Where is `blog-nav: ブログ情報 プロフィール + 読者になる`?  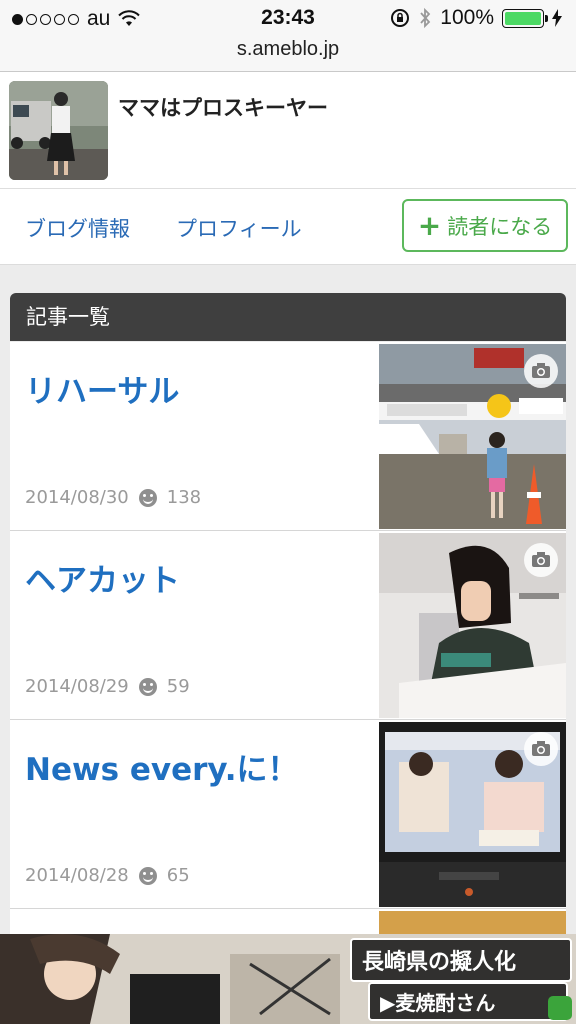
blog-nav: ブログ情報 プロフィール + 読者になる is located at coordinates (288, 227).